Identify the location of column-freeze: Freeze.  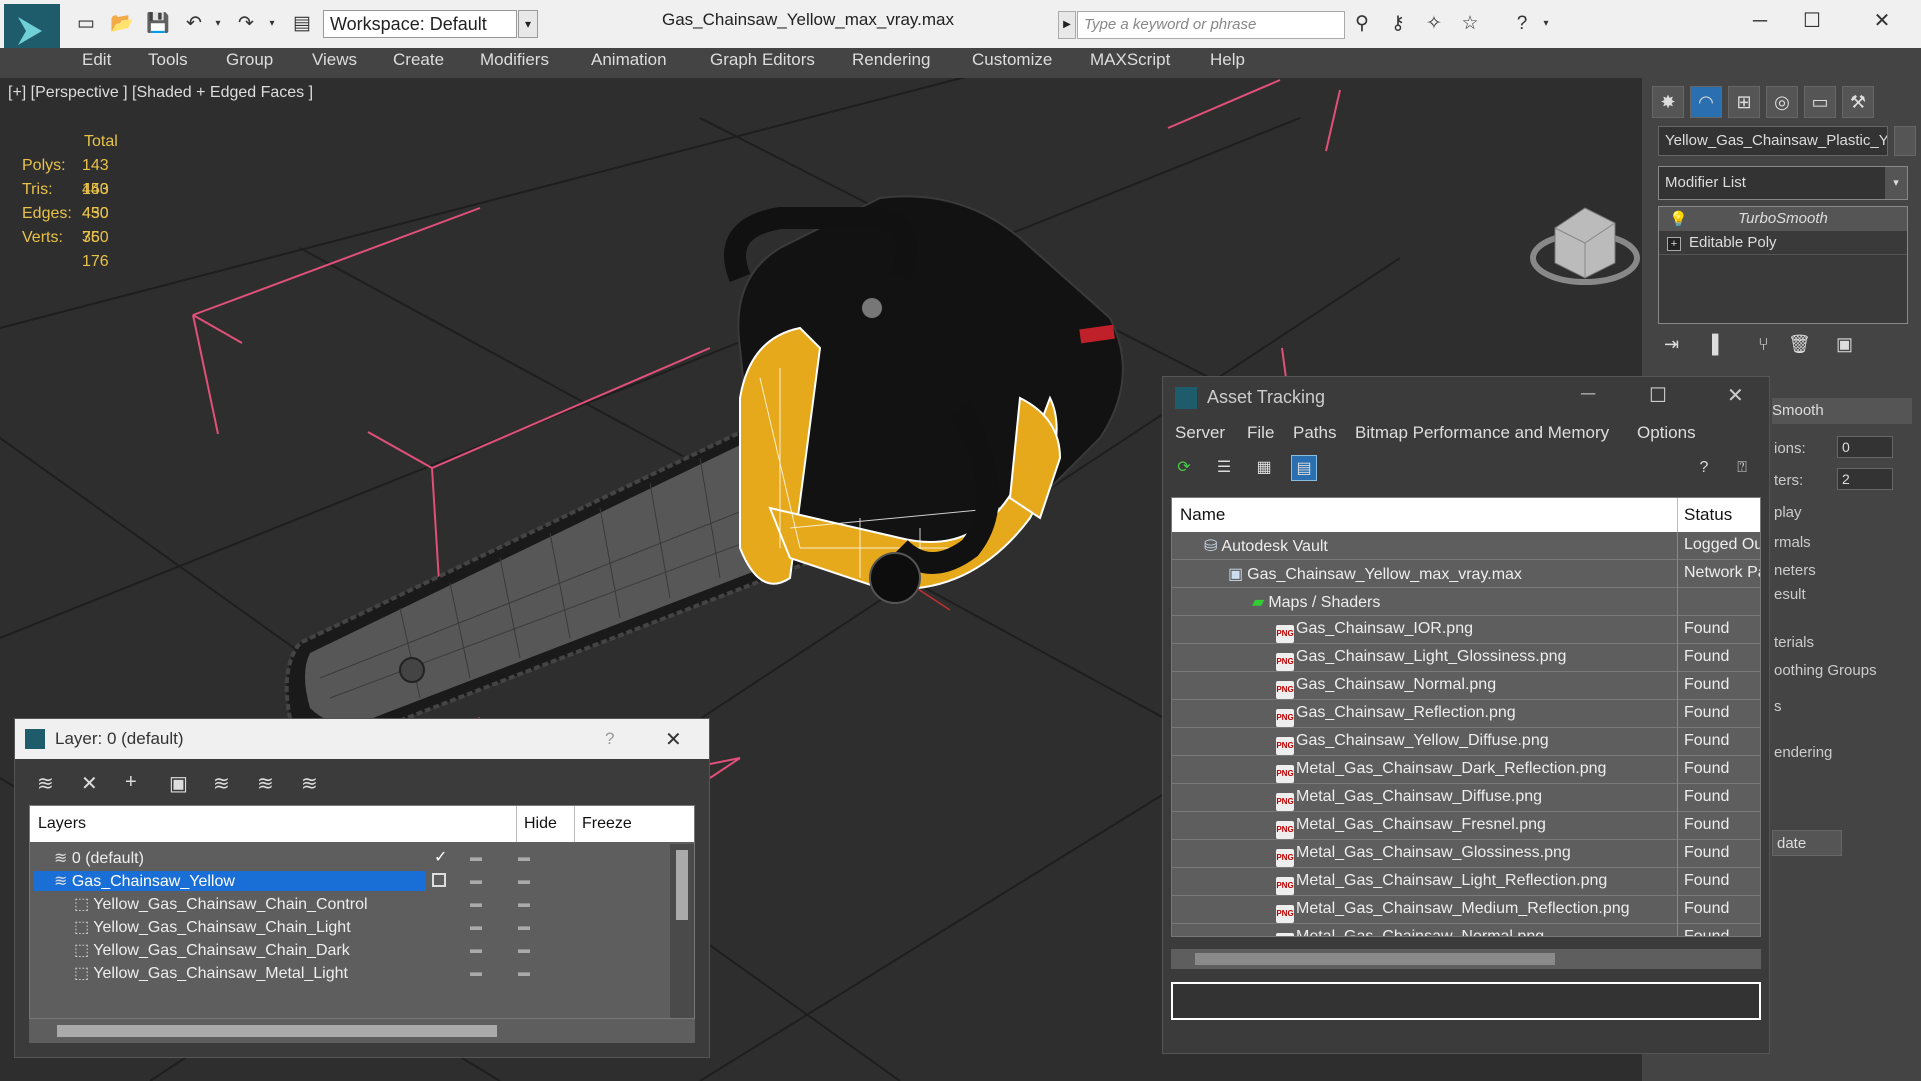
(607, 824).